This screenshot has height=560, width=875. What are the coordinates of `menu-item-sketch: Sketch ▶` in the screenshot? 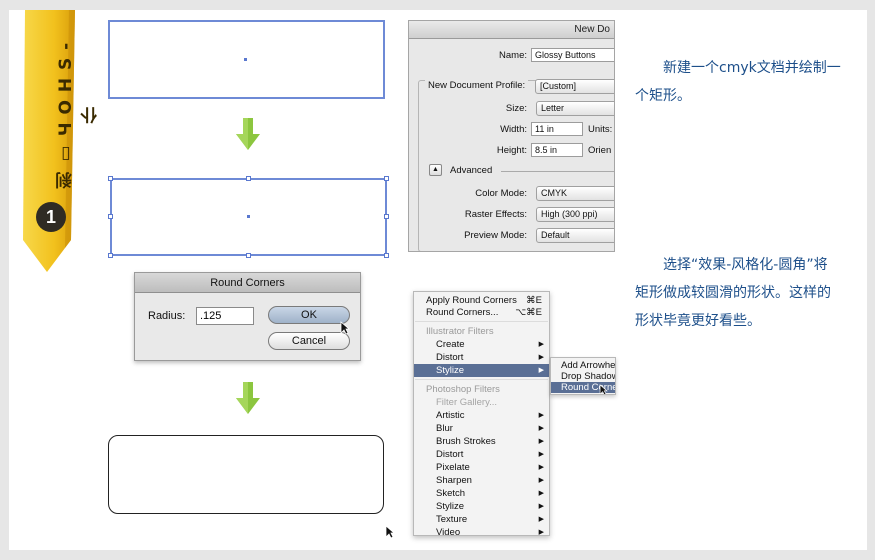 It's located at (481, 493).